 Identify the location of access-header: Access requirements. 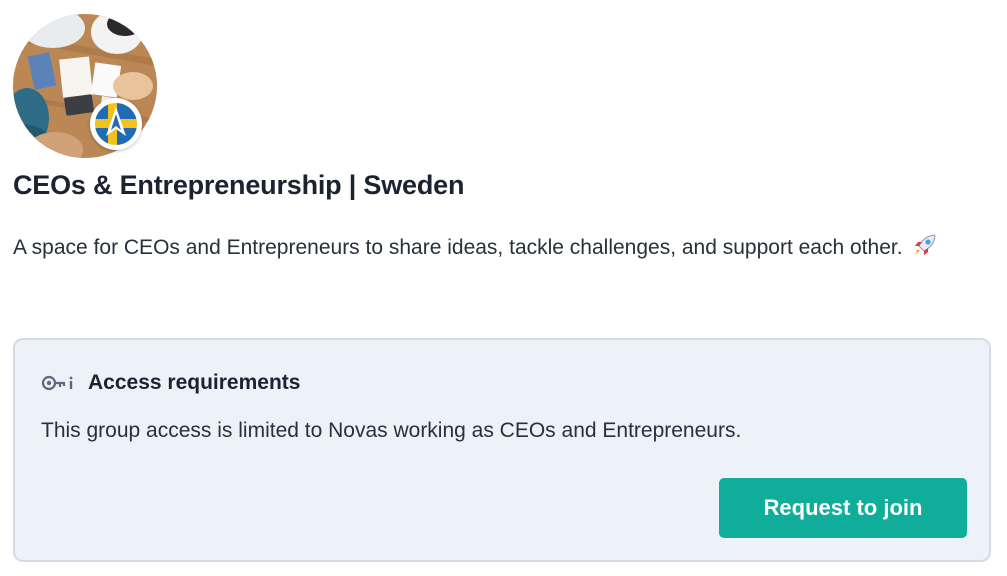
(170, 383).